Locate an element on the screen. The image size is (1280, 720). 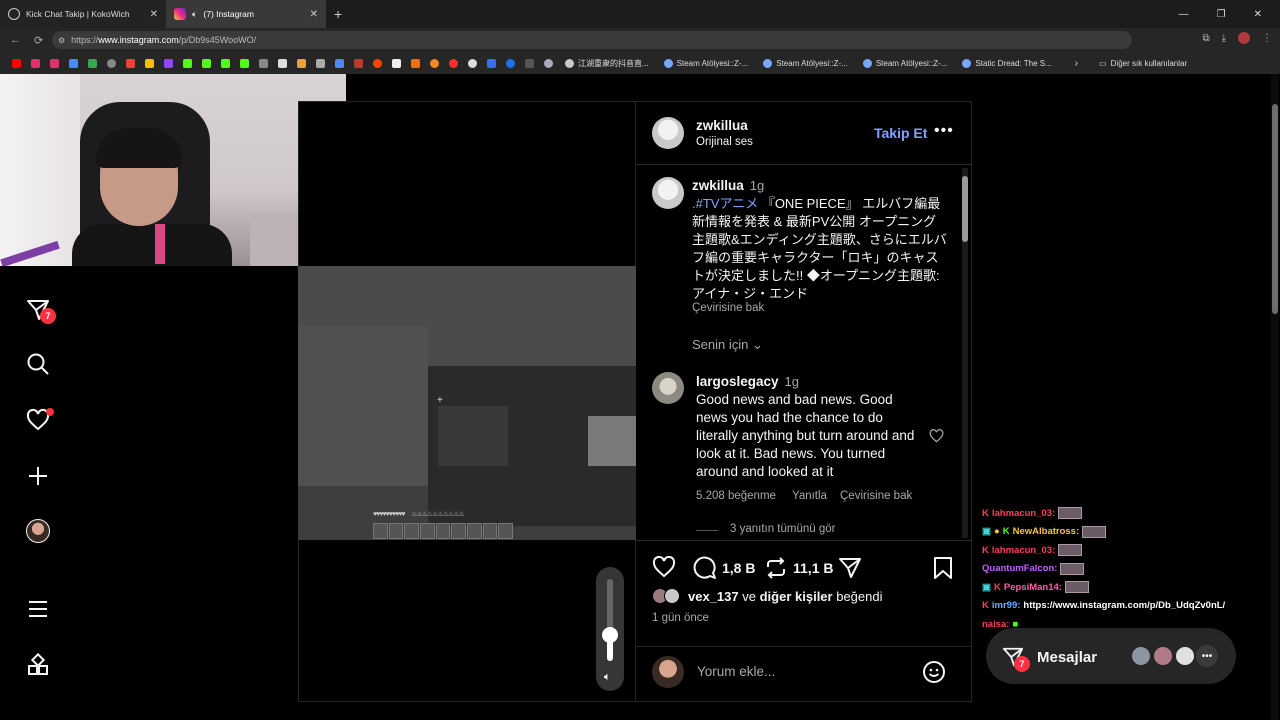
page-scrollbar is located at coordinates (1275, 397).